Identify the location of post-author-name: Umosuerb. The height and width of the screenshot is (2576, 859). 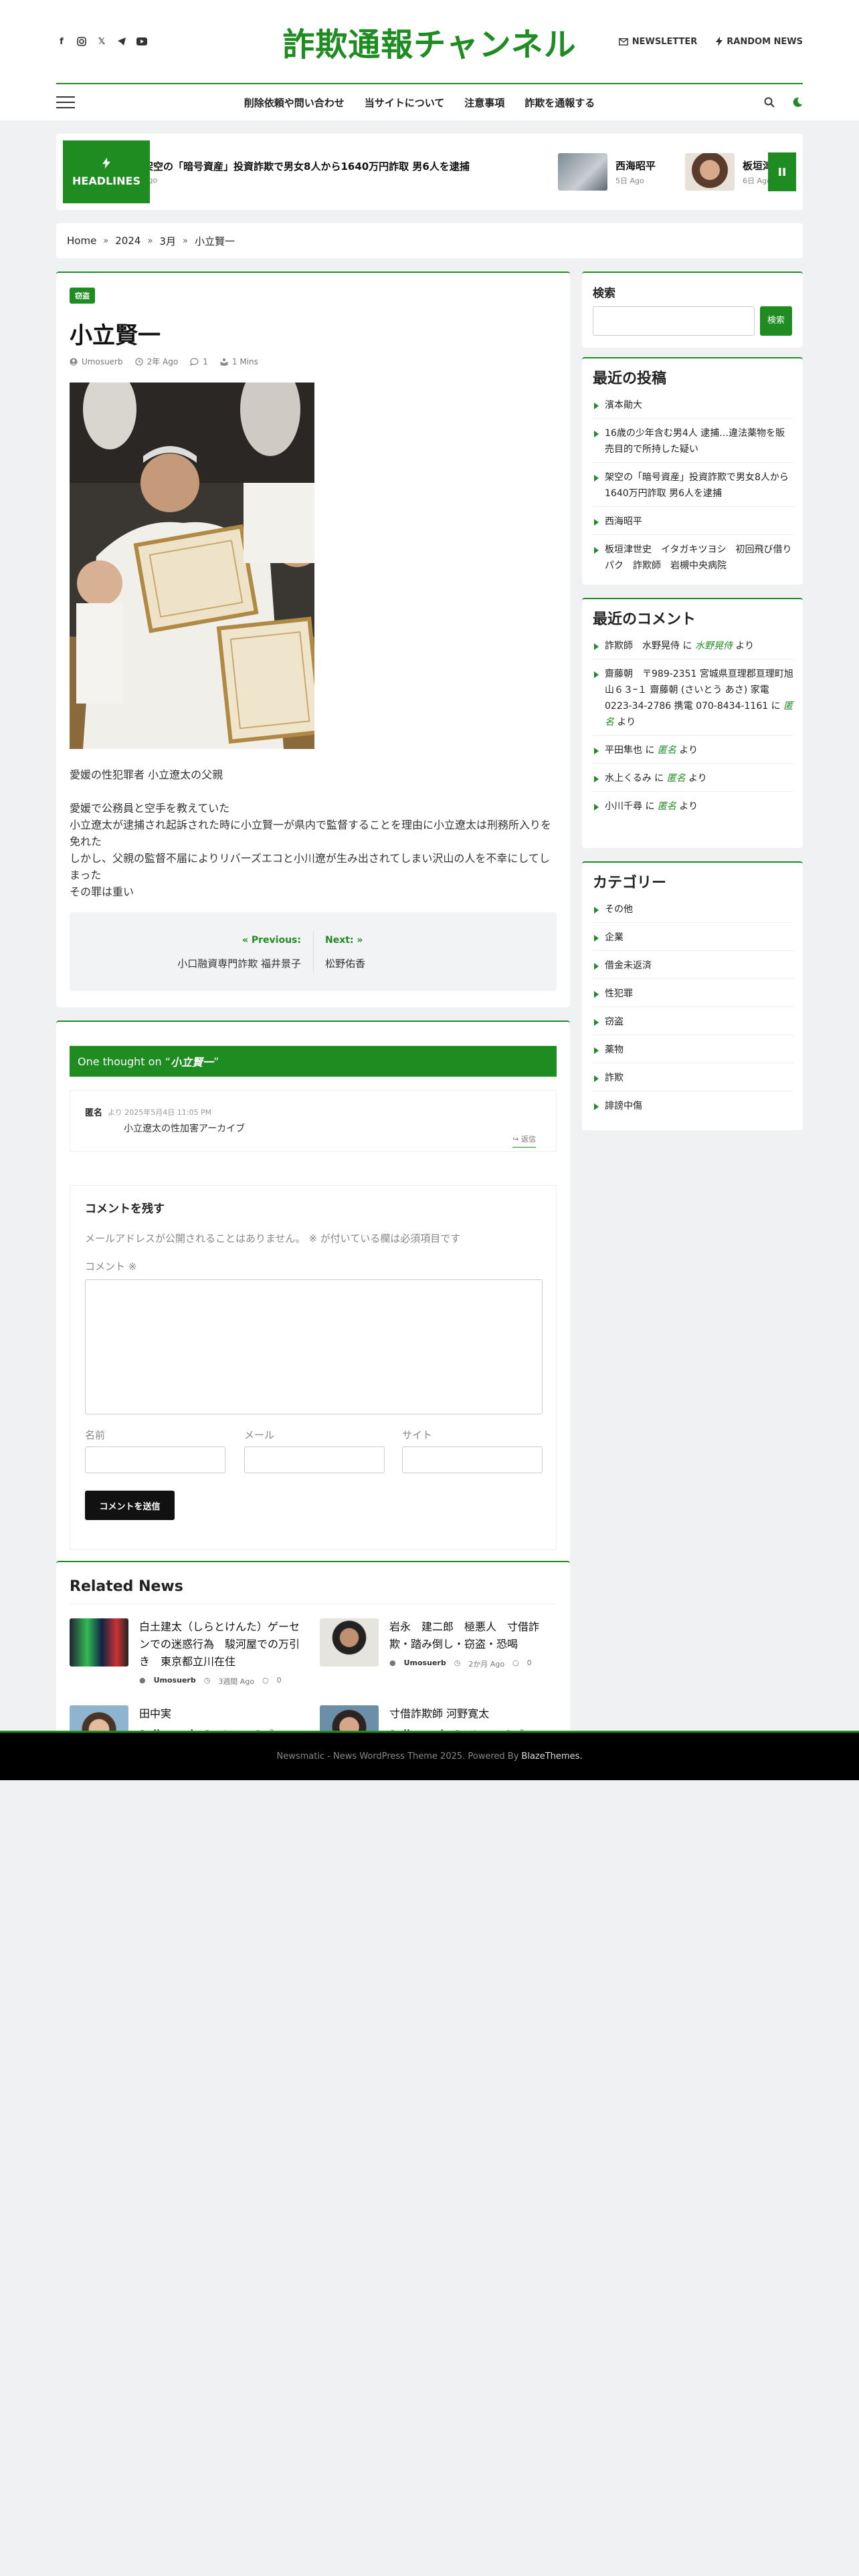
(102, 362).